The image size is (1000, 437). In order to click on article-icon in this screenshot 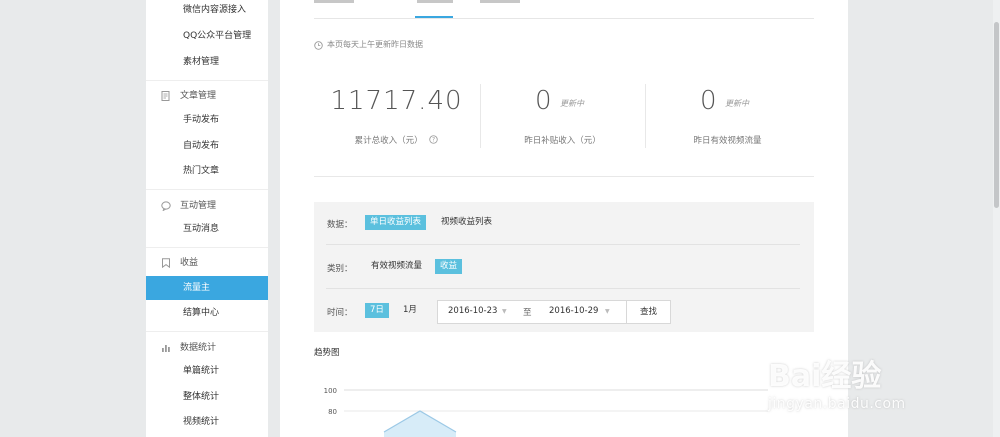, I will do `click(165, 96)`.